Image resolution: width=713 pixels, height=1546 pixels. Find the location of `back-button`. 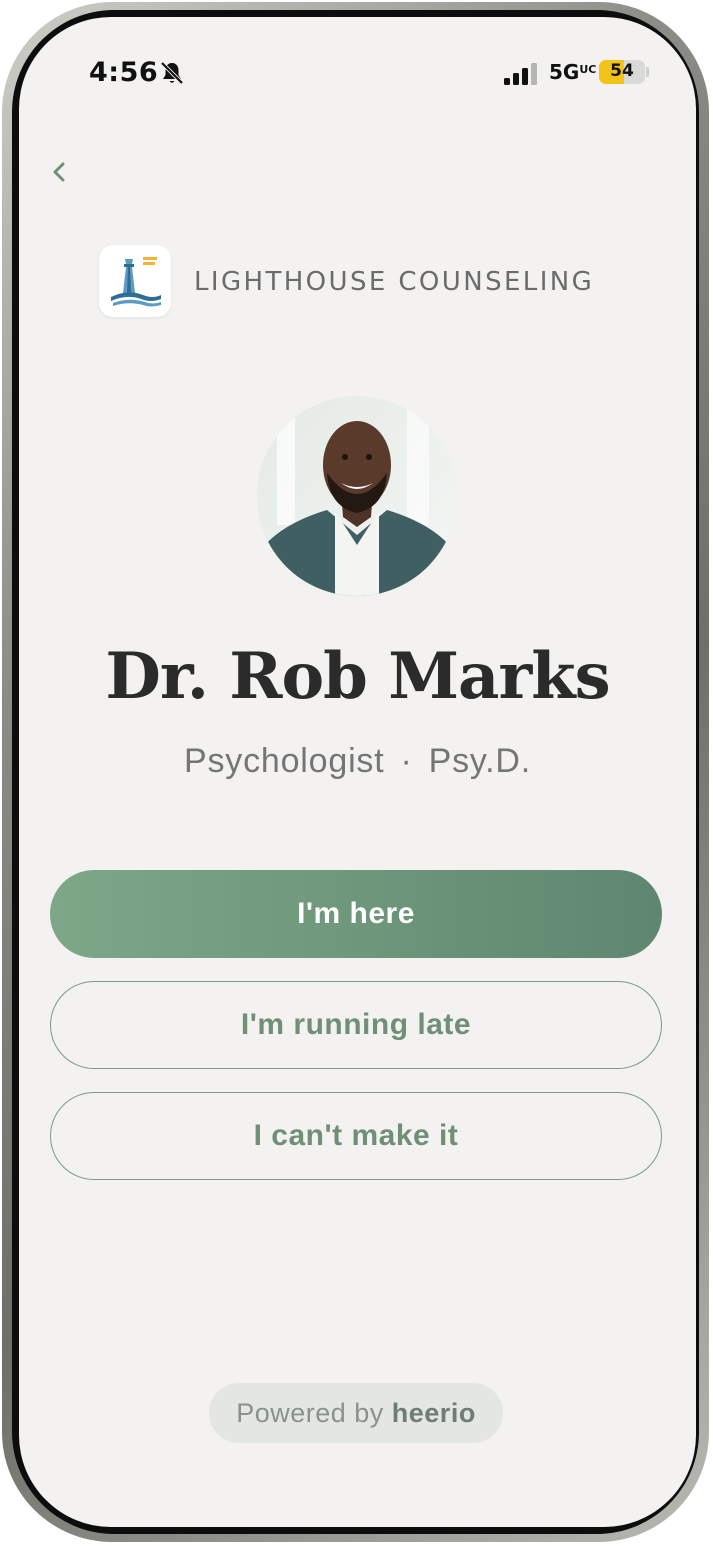

back-button is located at coordinates (59, 172).